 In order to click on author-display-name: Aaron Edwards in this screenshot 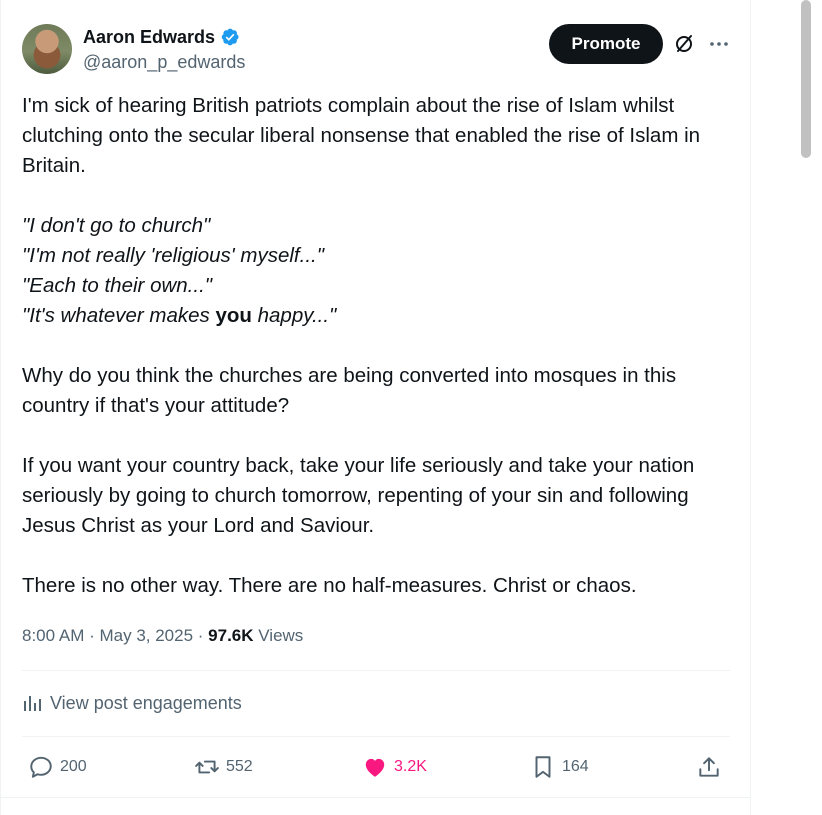, I will do `click(149, 37)`.